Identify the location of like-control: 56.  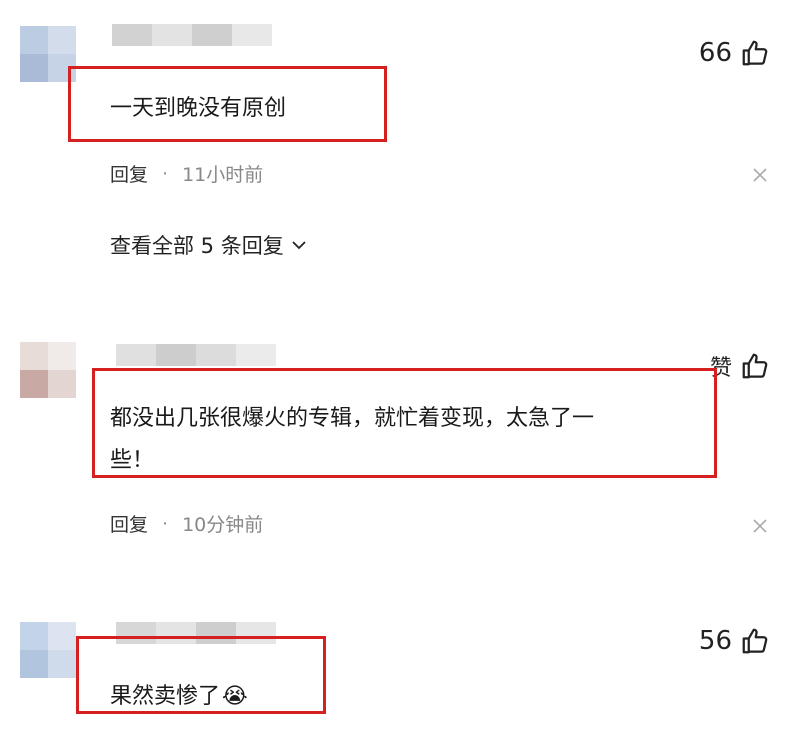
(734, 641).